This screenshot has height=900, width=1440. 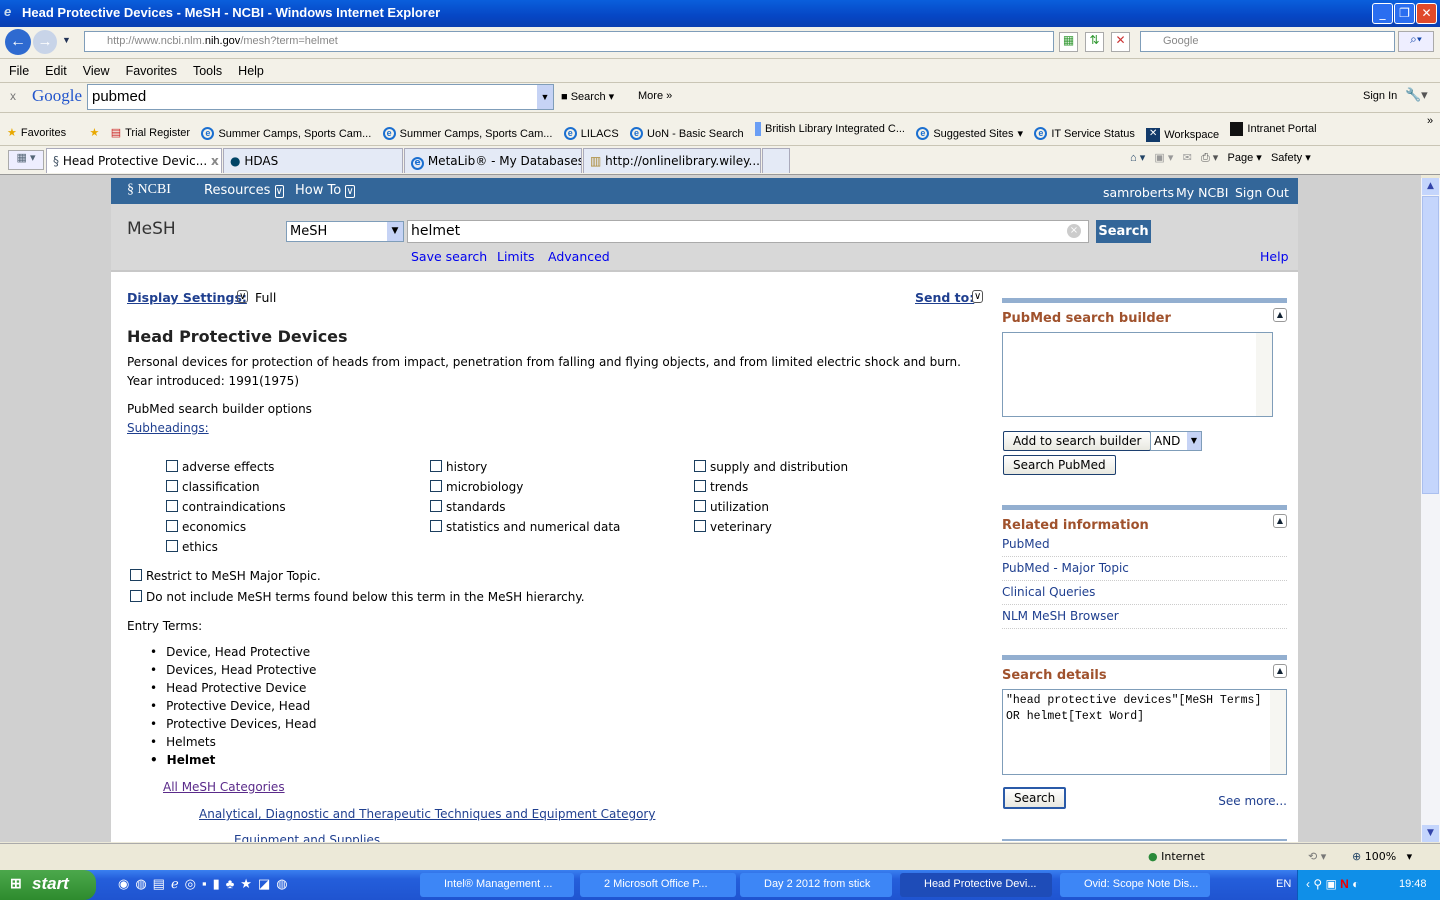 I want to click on database-select: MeSH ▼, so click(x=345, y=231).